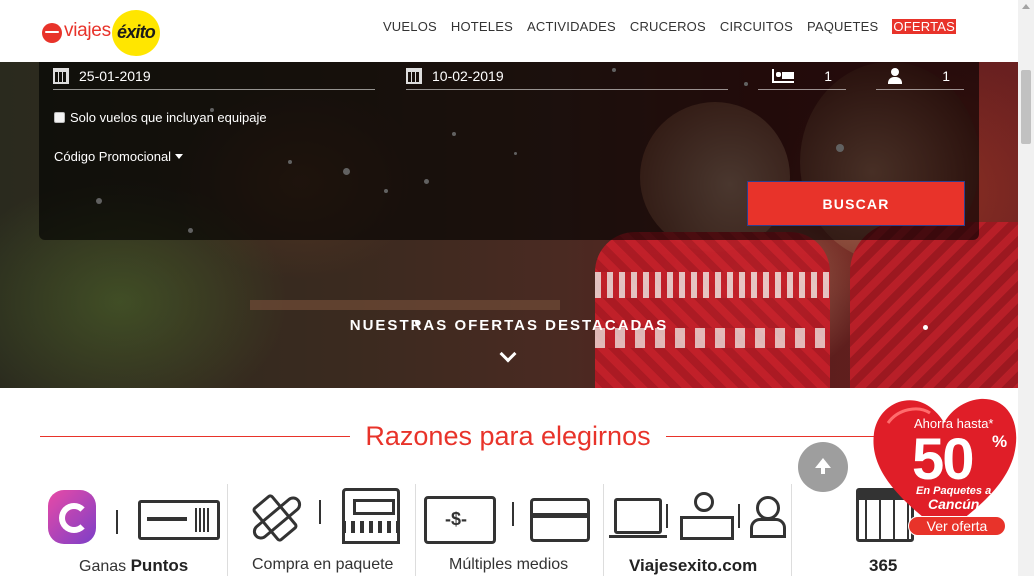 The height and width of the screenshot is (576, 1034). Describe the element at coordinates (179, 156) in the screenshot. I see `caret-down-icon` at that location.